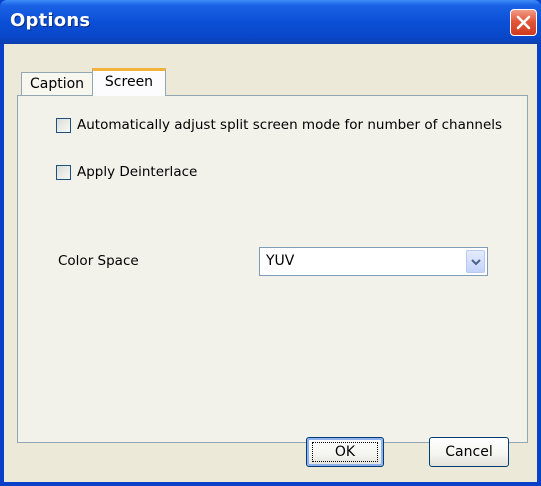 The height and width of the screenshot is (486, 541). I want to click on color-space-label: Color Space, so click(98, 261).